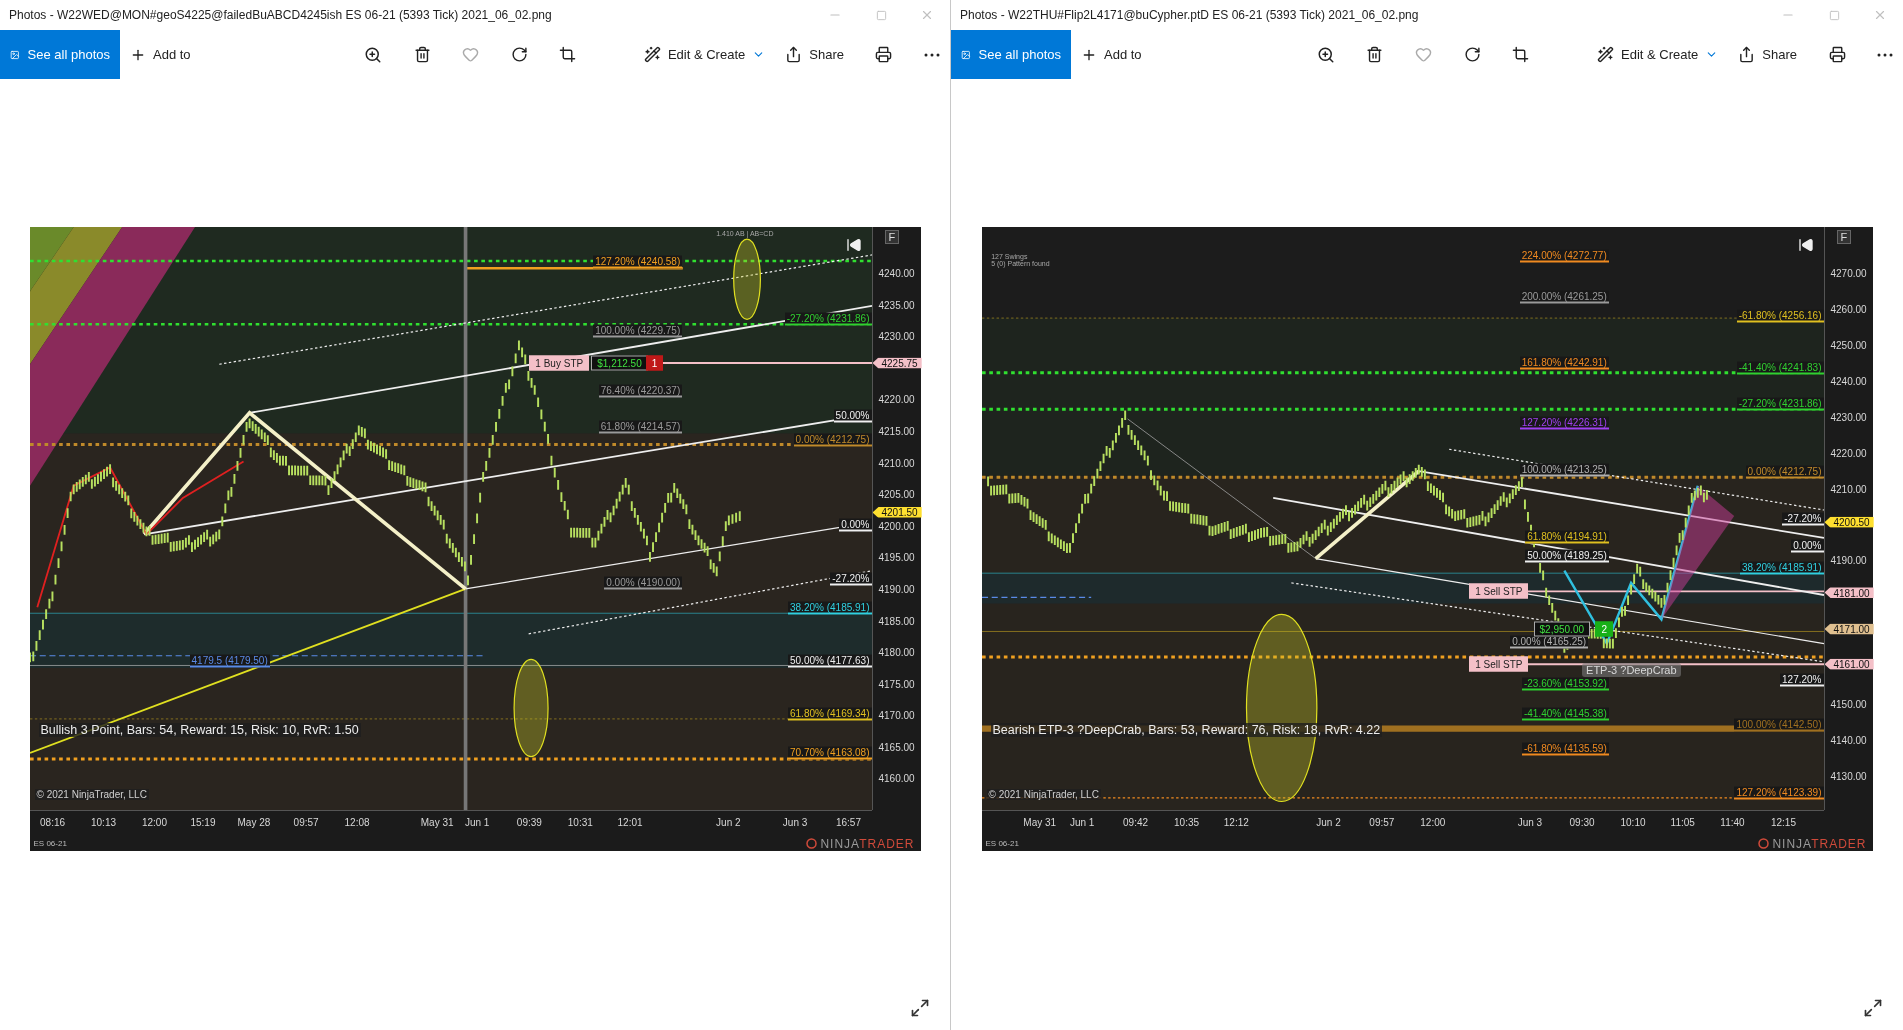  Describe the element at coordinates (896, 526) in the screenshot. I see `axis-label: 4200.00` at that location.